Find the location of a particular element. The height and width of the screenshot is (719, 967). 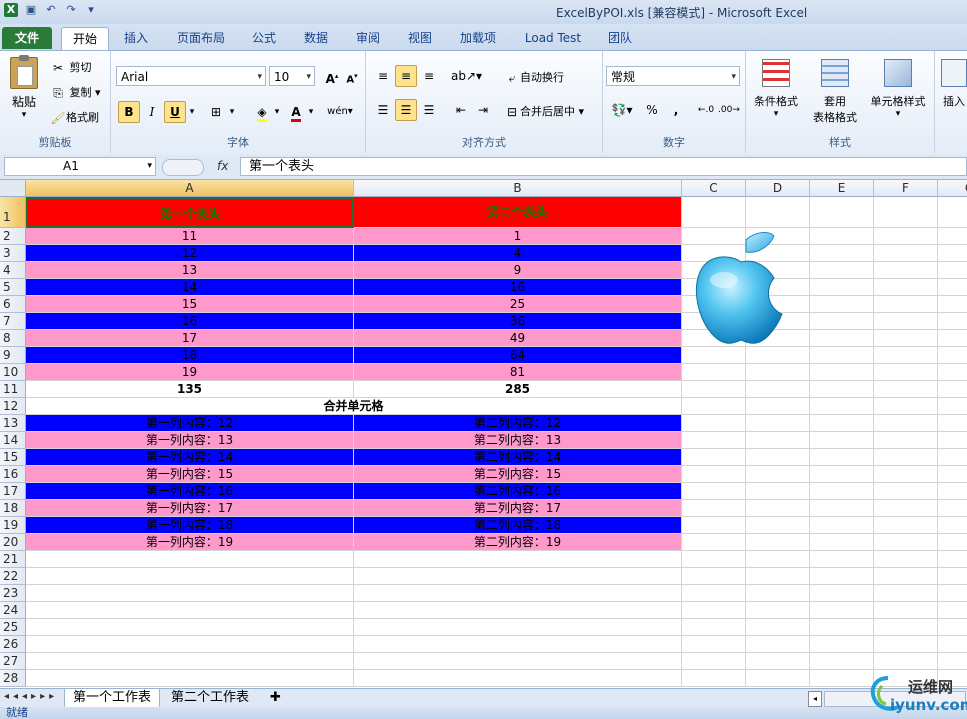

cell: 第一列内容：17 is located at coordinates (190, 508).